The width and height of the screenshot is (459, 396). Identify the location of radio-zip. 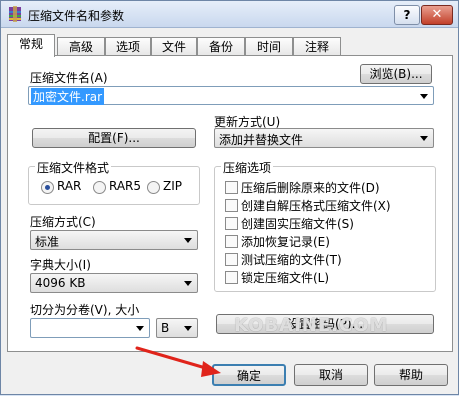
(153, 187).